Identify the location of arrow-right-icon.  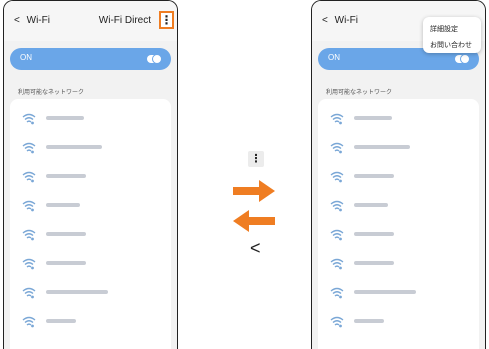
(254, 191).